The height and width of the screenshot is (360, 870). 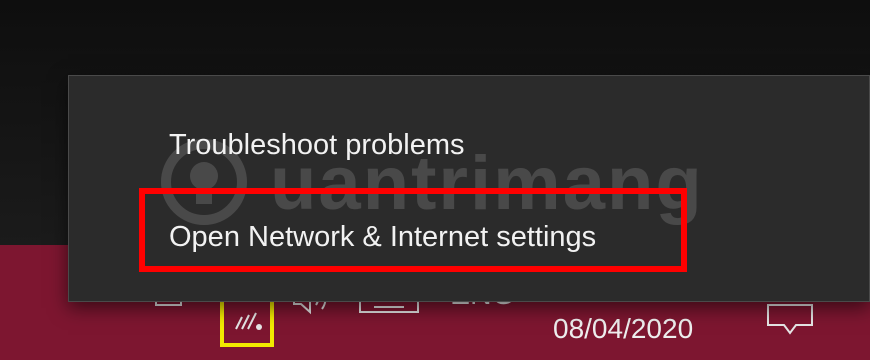 I want to click on notification-icon, so click(x=790, y=319).